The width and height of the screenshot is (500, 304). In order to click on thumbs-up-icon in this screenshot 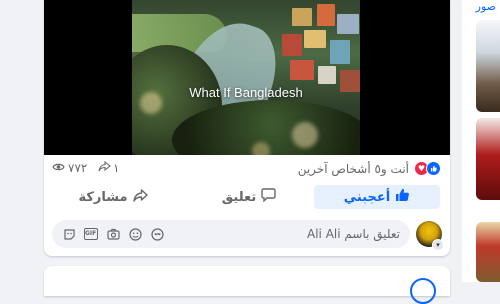, I will do `click(402, 197)`.